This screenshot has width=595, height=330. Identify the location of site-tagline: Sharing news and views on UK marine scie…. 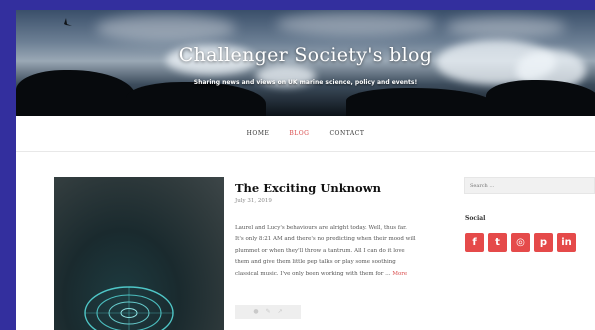
(305, 82).